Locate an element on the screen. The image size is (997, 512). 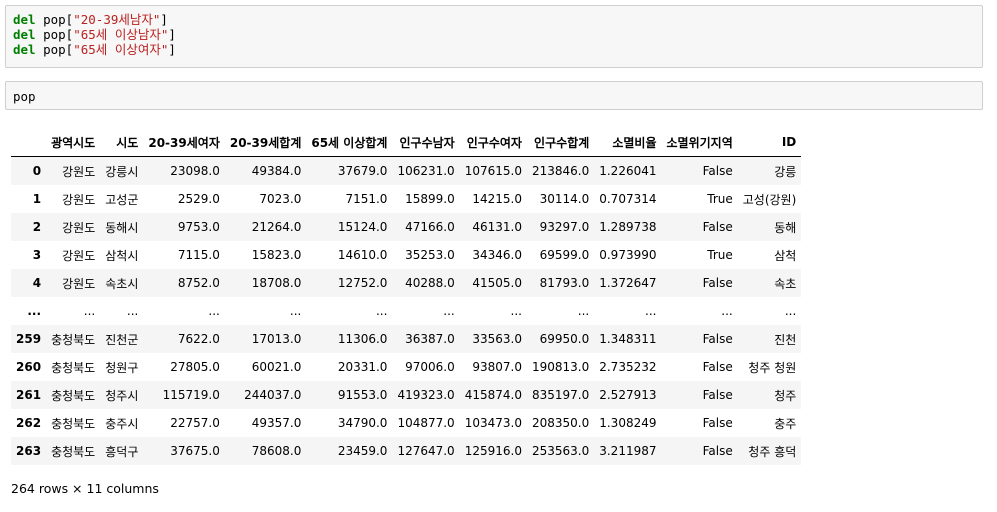
table-cell: 35253.0 is located at coordinates (430, 255).